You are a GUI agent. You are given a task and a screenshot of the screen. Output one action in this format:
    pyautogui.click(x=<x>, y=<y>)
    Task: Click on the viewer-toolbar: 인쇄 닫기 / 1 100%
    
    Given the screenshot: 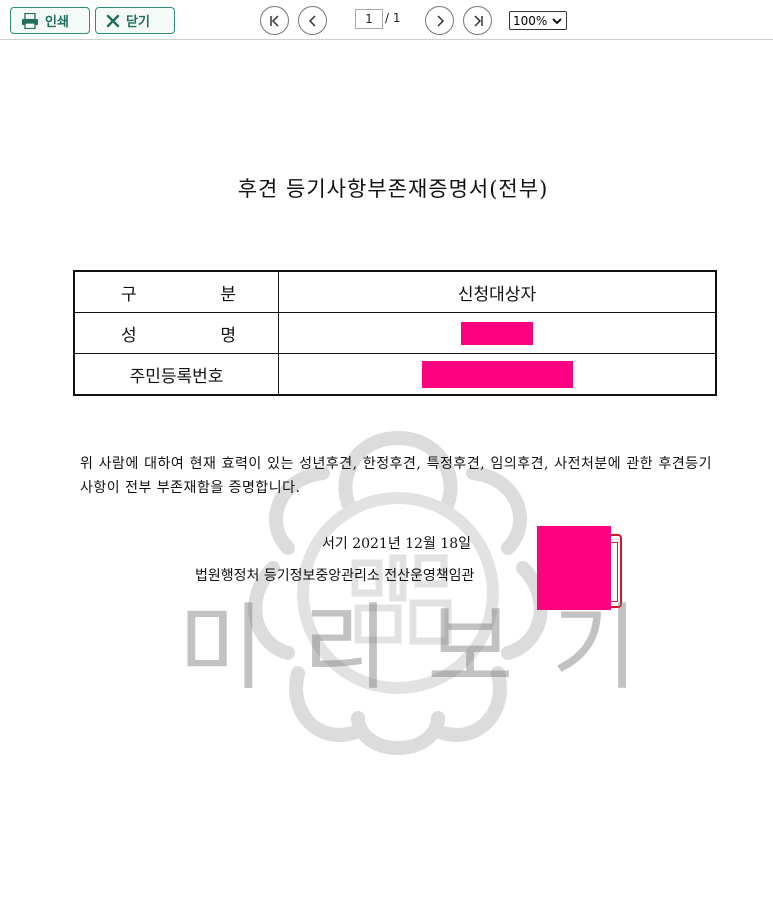 What is the action you would take?
    pyautogui.click(x=386, y=20)
    